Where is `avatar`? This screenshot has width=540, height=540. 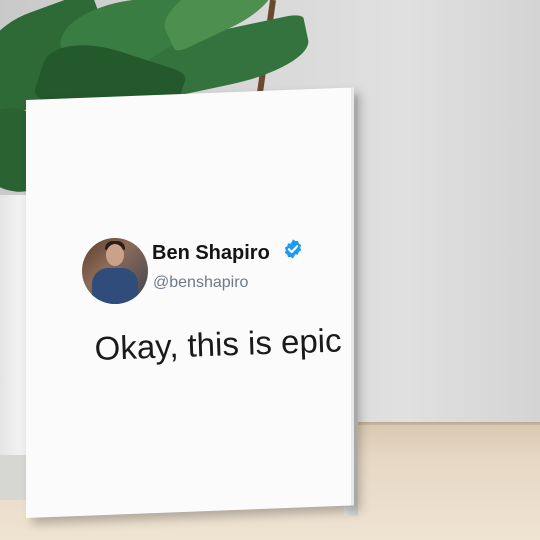
avatar is located at coordinates (115, 271).